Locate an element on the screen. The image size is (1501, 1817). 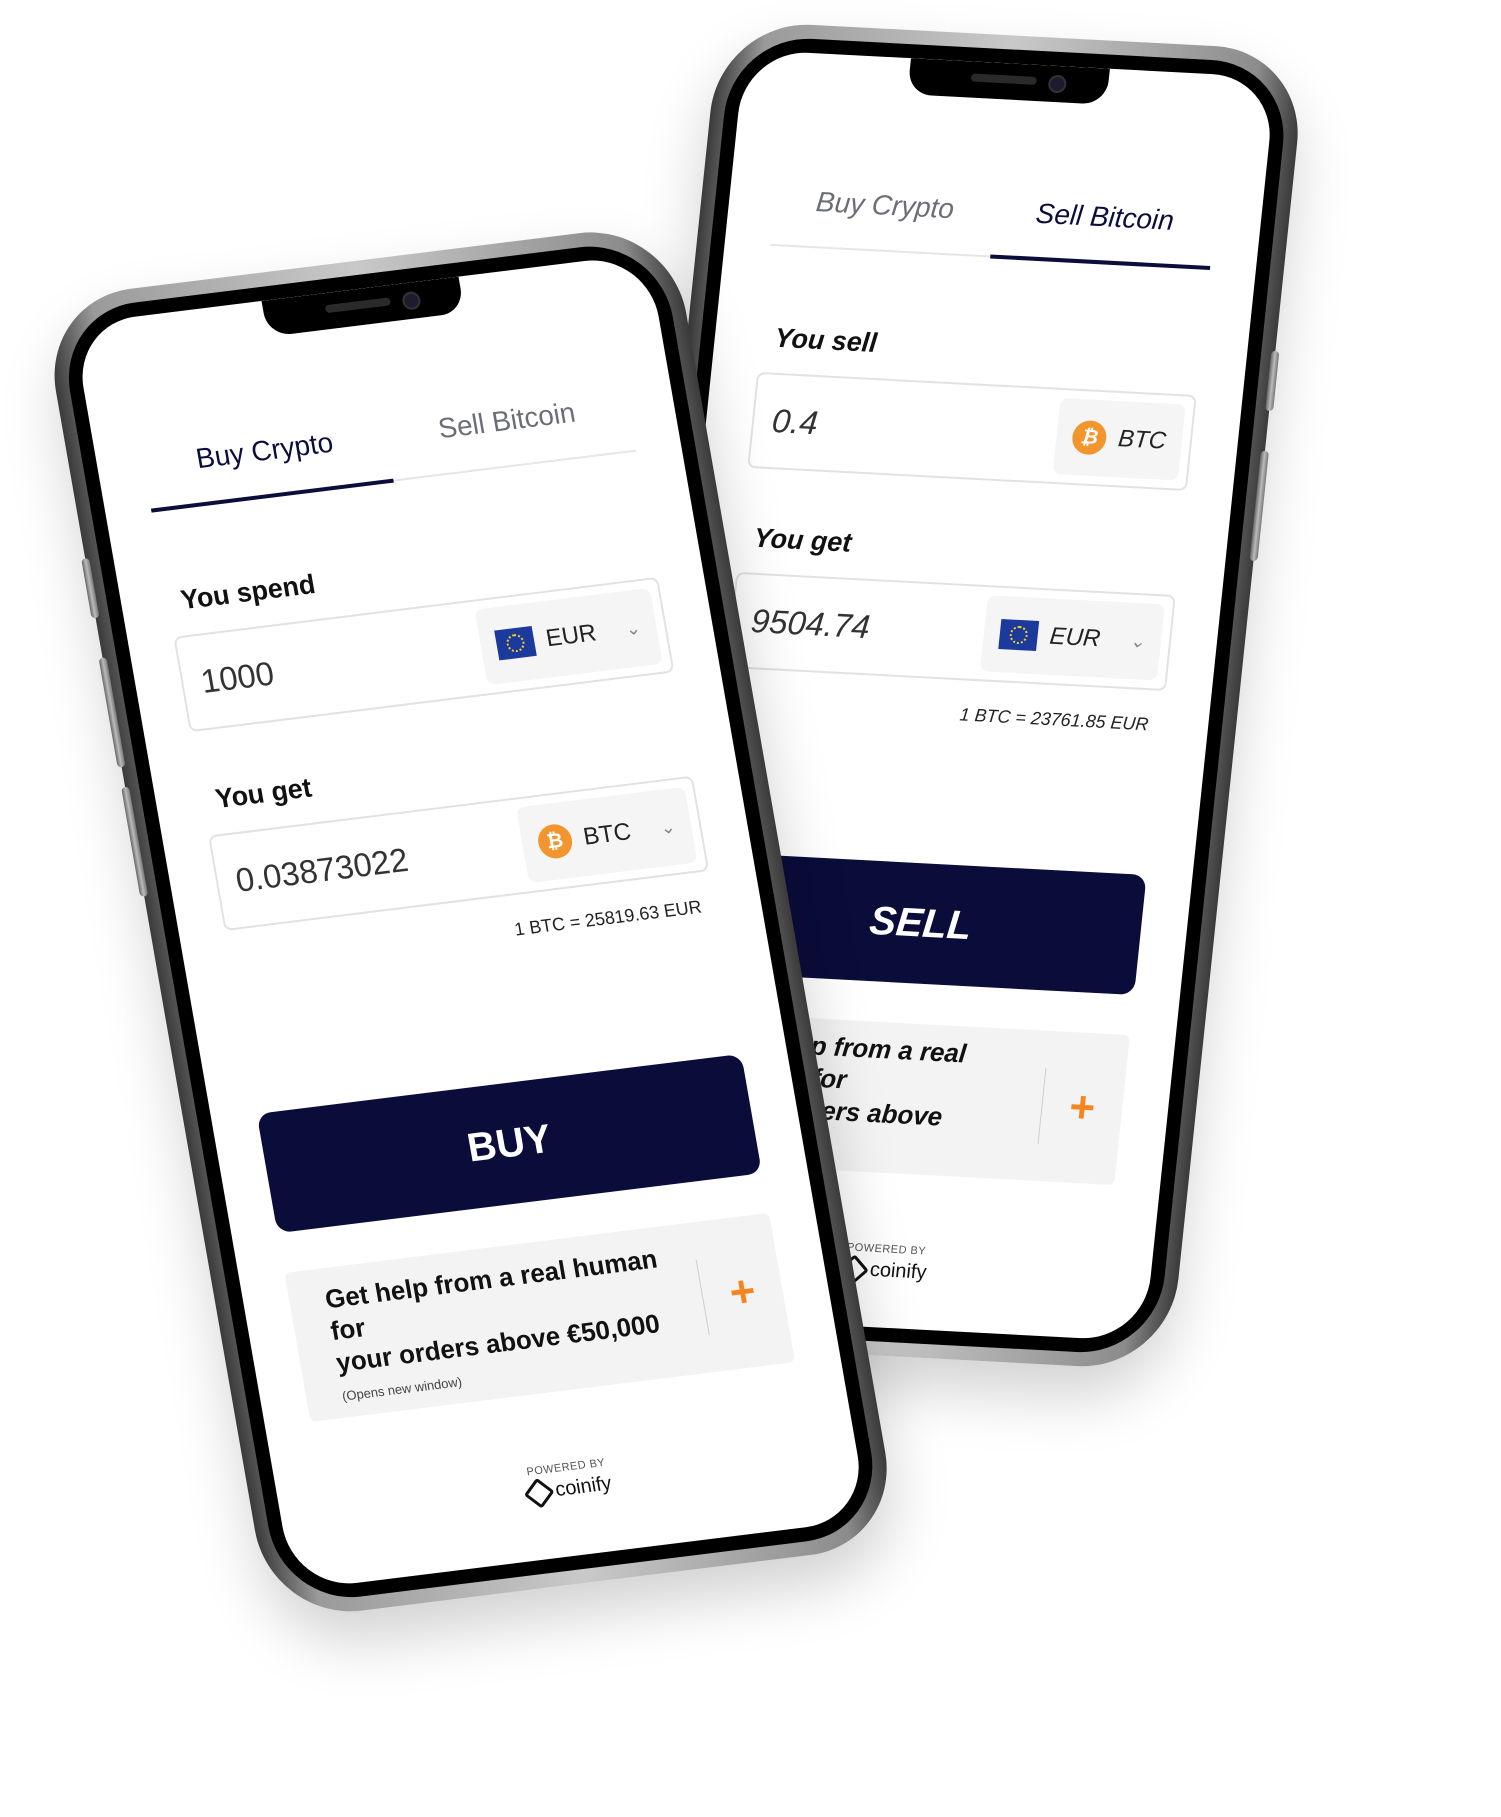
sell-amount-field: 0.4 ₿ BTC is located at coordinates (972, 431).